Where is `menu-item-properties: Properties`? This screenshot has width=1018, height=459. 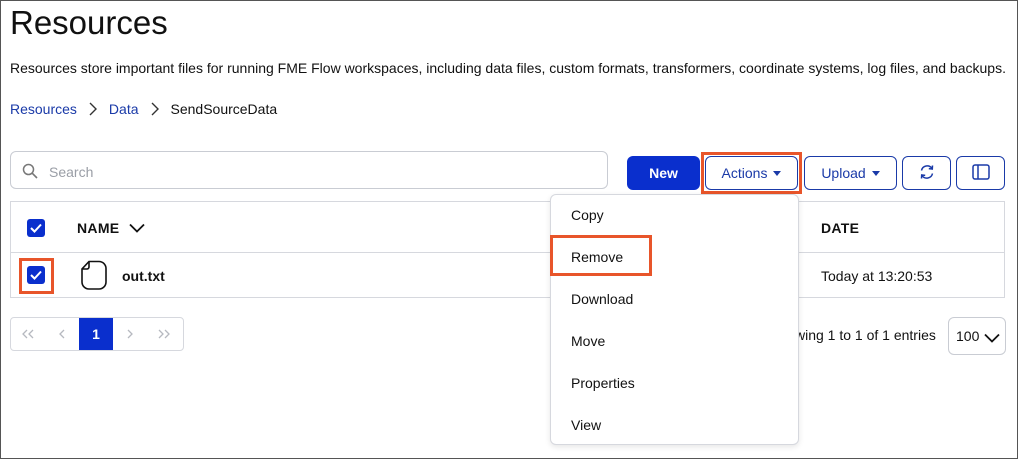 menu-item-properties: Properties is located at coordinates (603, 383).